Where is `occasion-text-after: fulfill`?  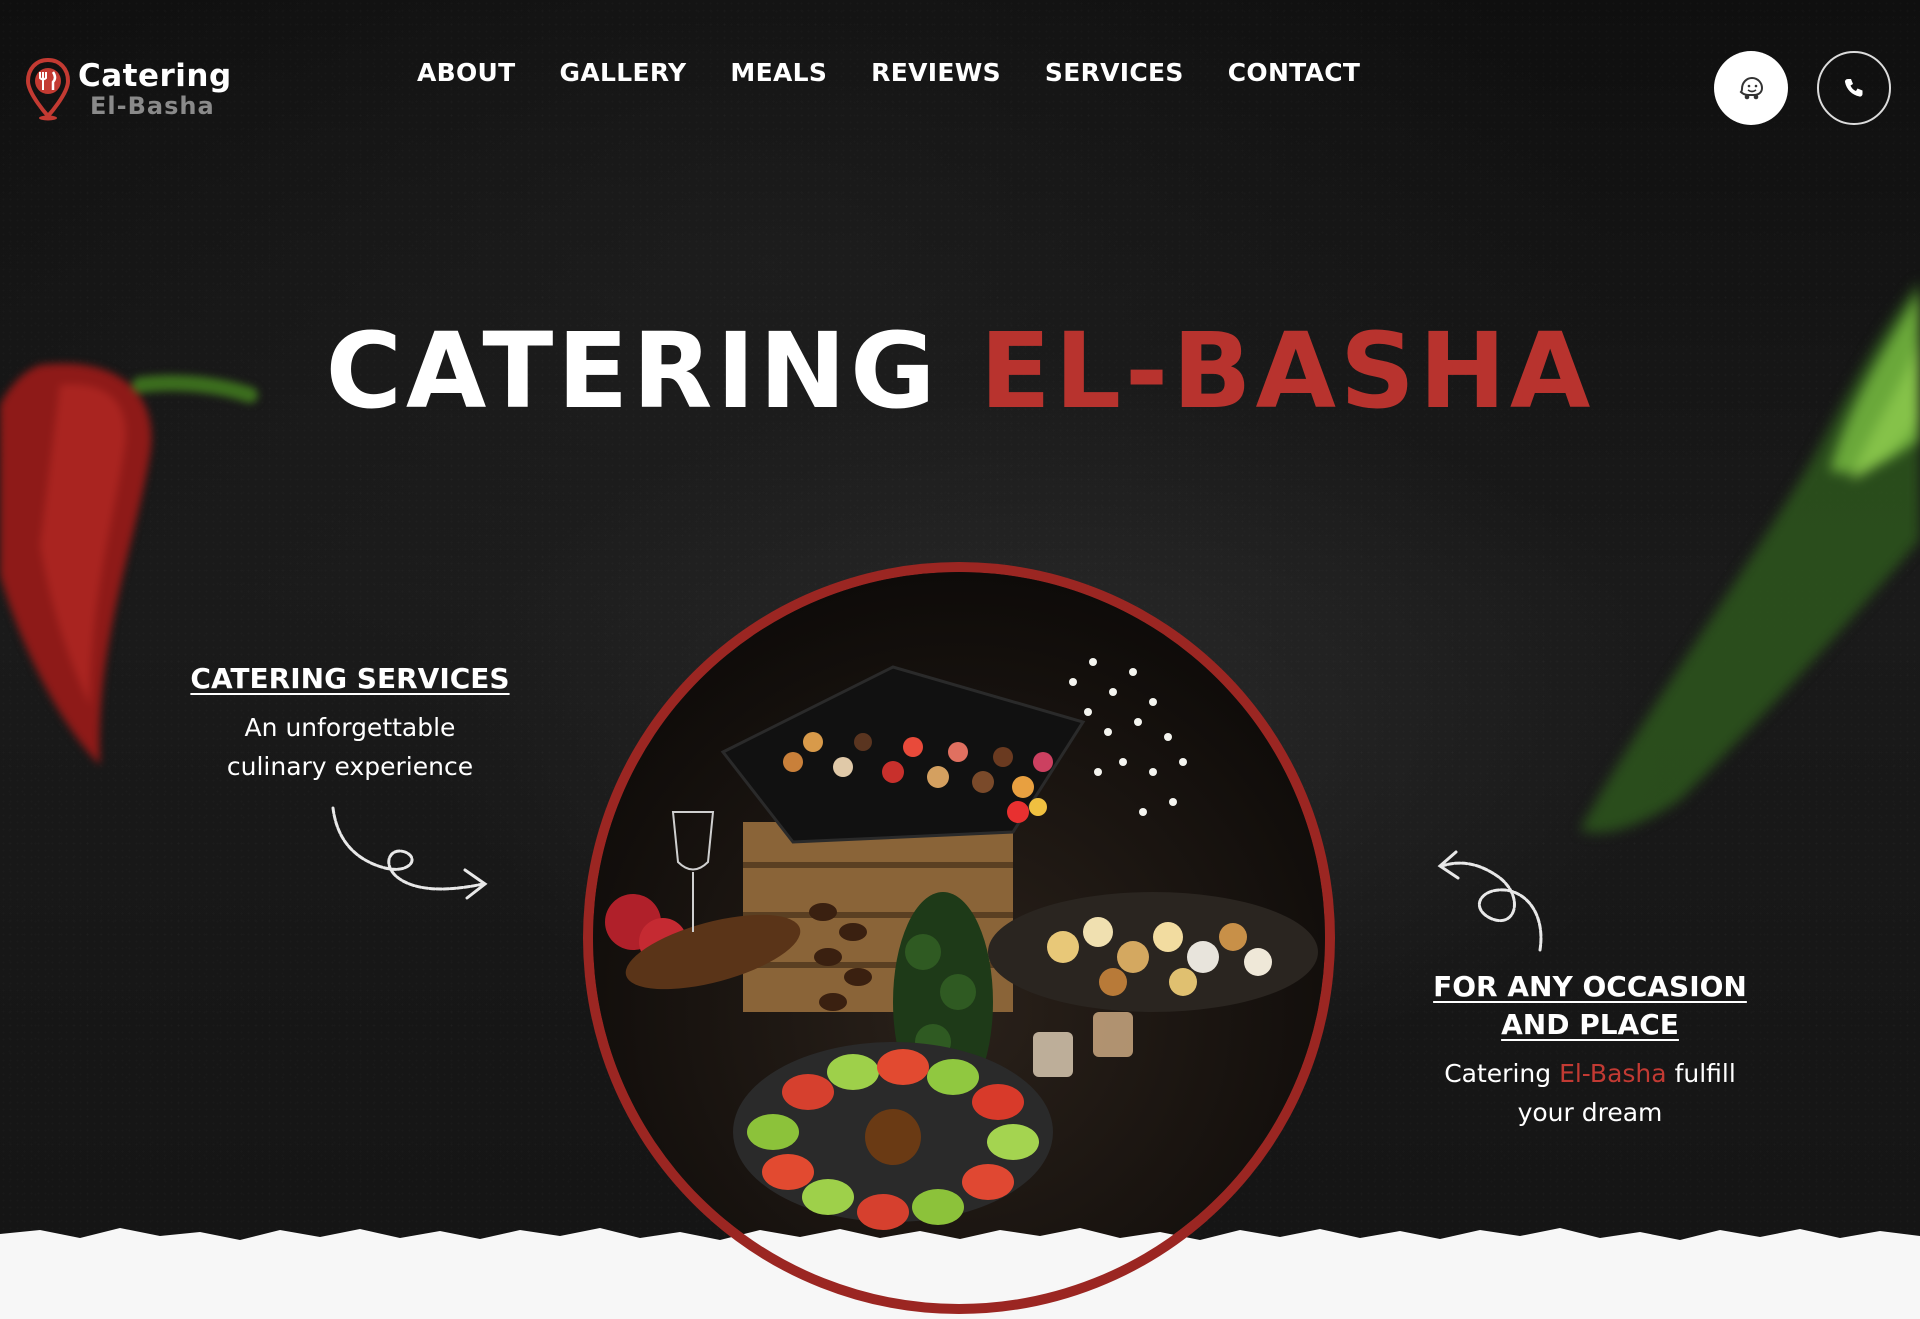 occasion-text-after: fulfill is located at coordinates (1705, 1073).